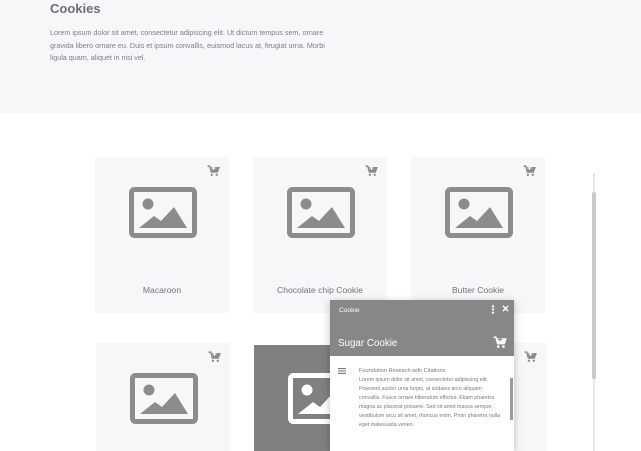  What do you see at coordinates (162, 290) in the screenshot?
I see `product-name: Macaroon` at bounding box center [162, 290].